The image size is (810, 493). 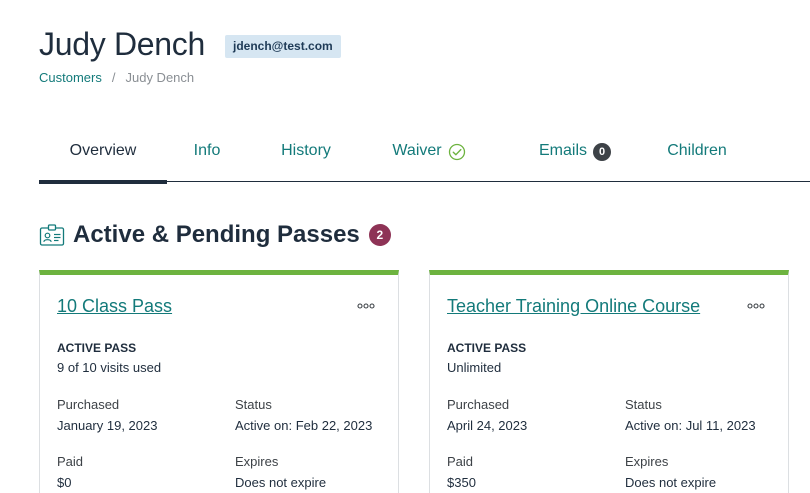 I want to click on email-badge: jdench@test.com, so click(x=283, y=46).